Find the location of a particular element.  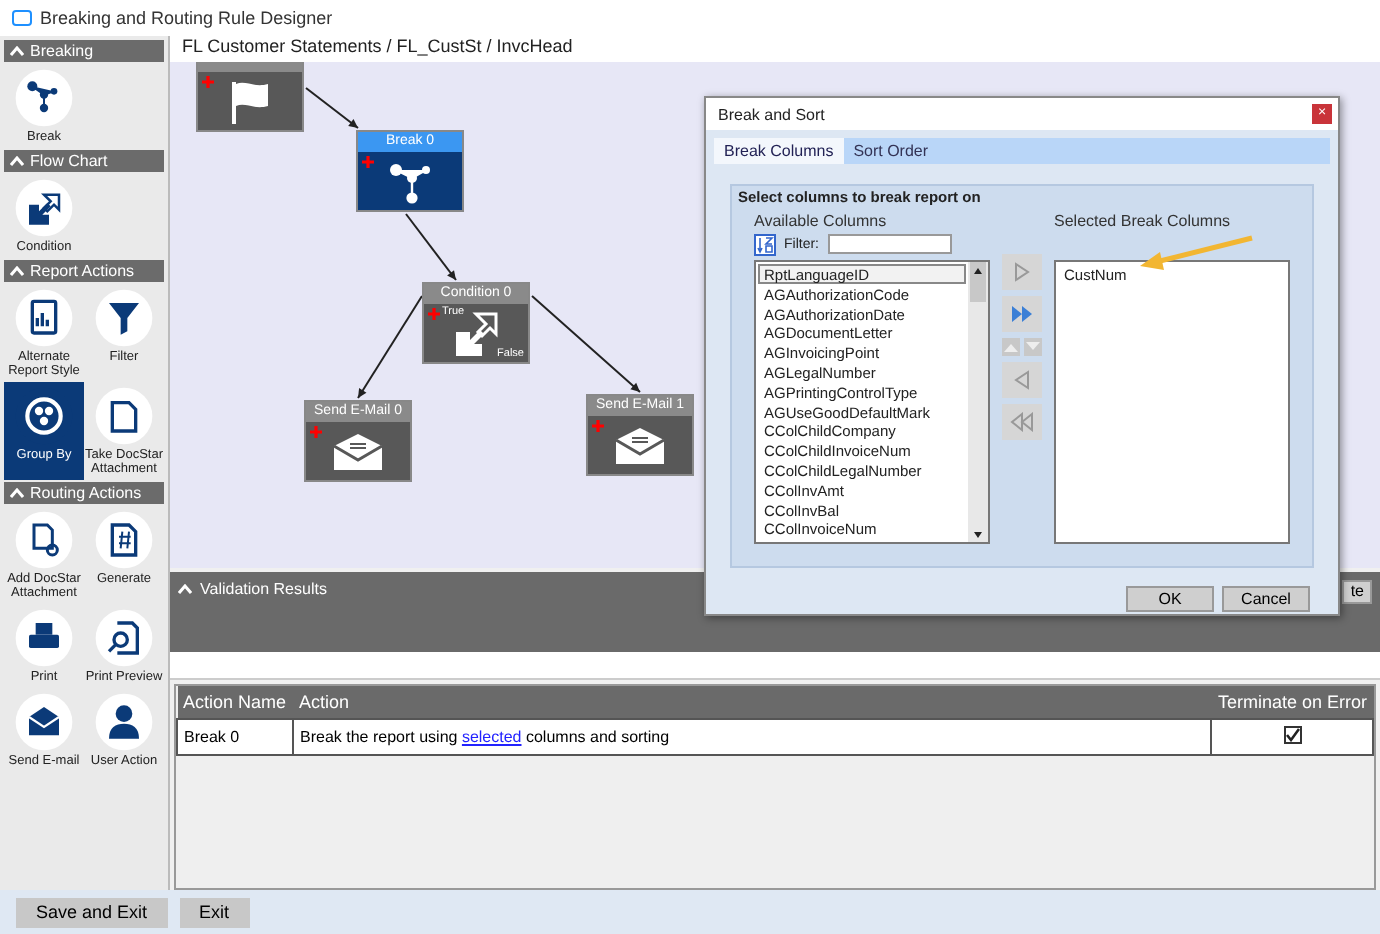

flag-icon is located at coordinates (250, 101).